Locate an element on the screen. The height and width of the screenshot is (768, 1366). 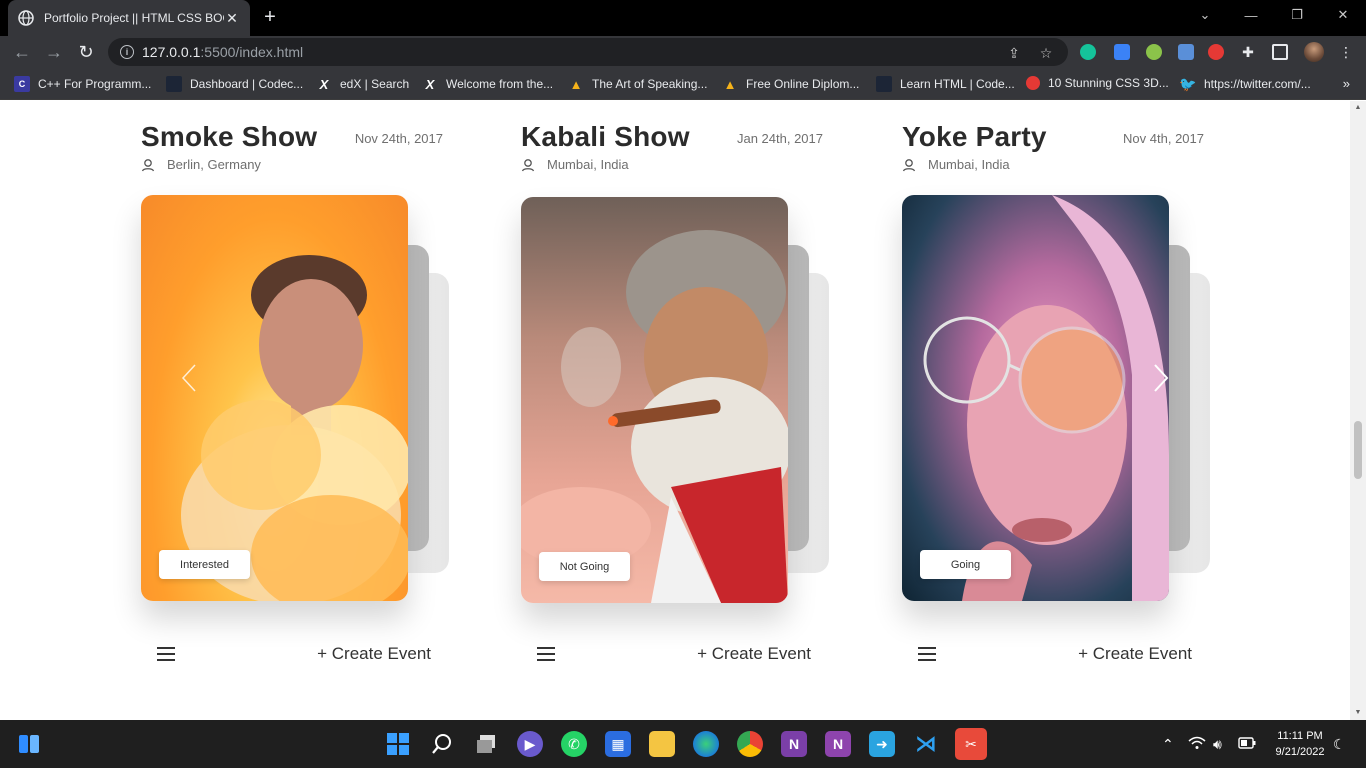
extension-edit-icon is located at coordinates (1186, 52).